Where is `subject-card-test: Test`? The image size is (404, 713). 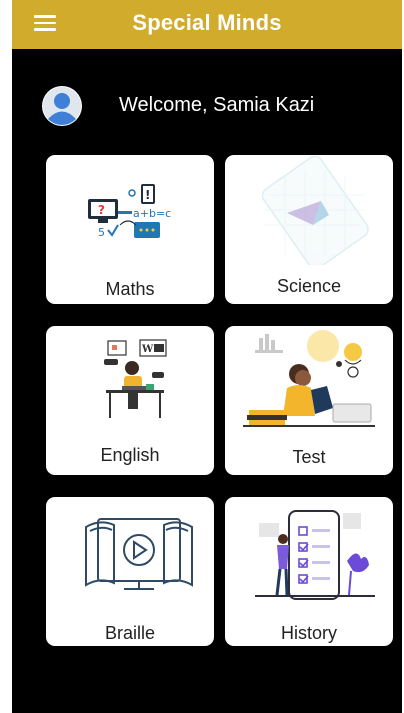 subject-card-test: Test is located at coordinates (309, 400).